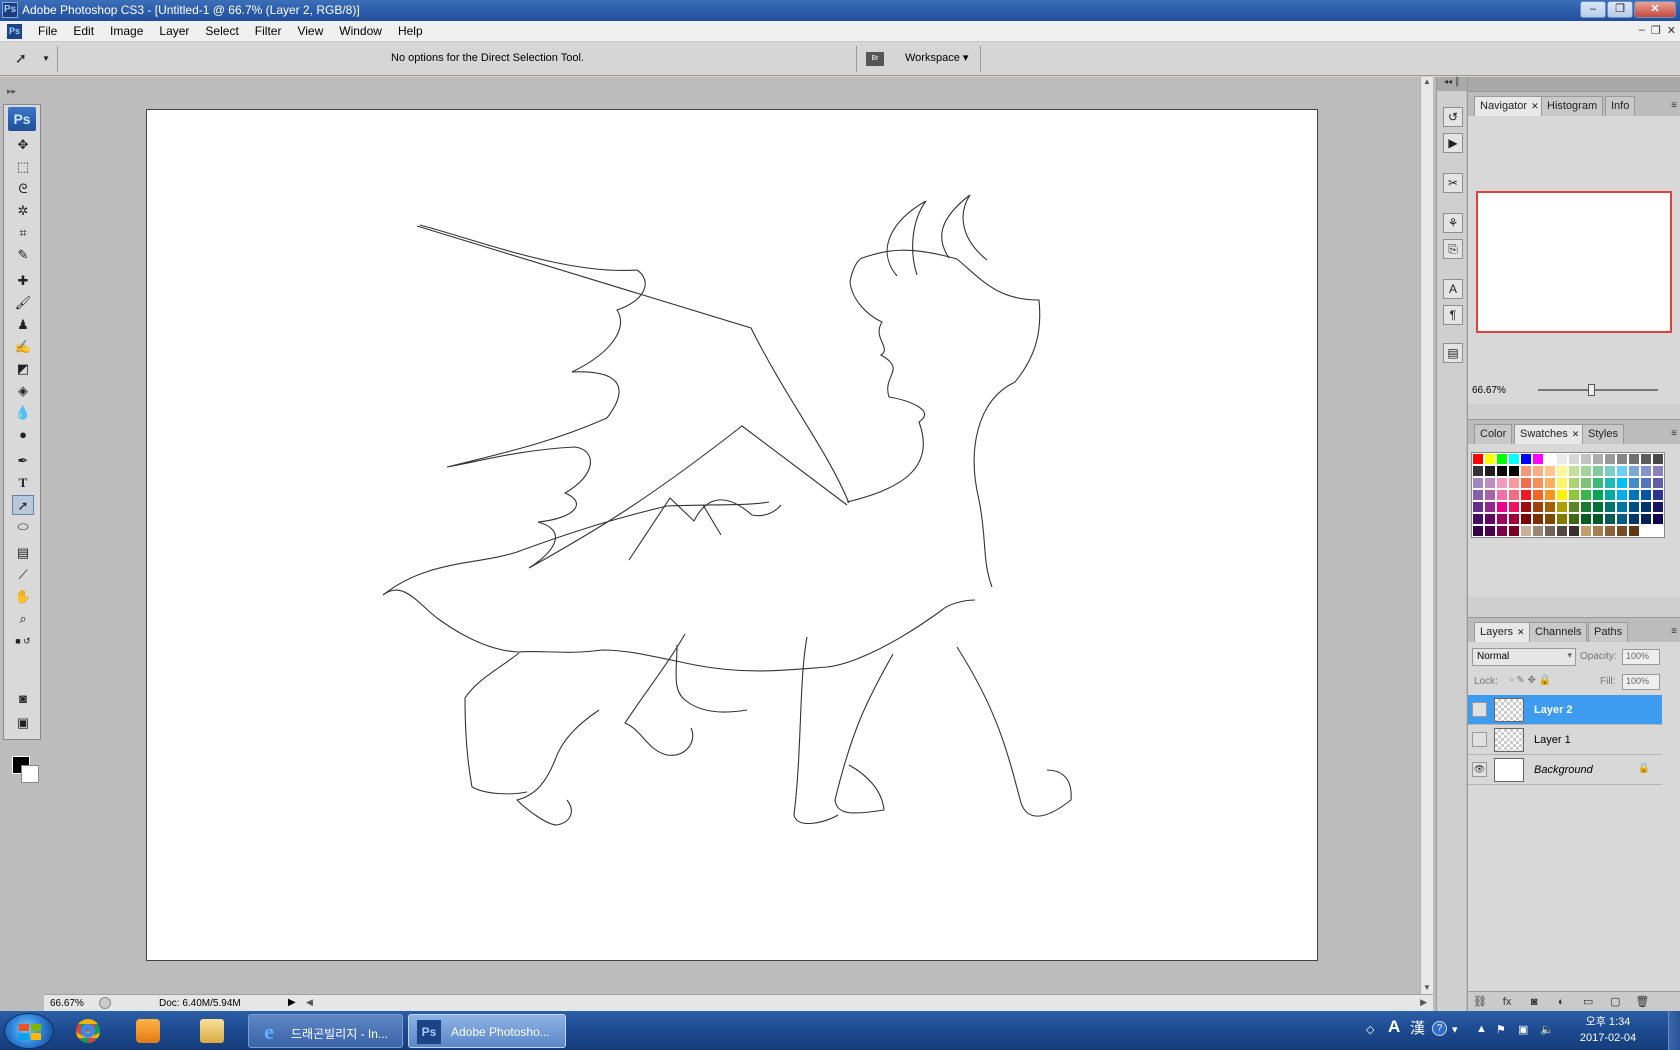 Image resolution: width=1680 pixels, height=1050 pixels. What do you see at coordinates (1641, 682) in the screenshot?
I see `fill-field: 100%` at bounding box center [1641, 682].